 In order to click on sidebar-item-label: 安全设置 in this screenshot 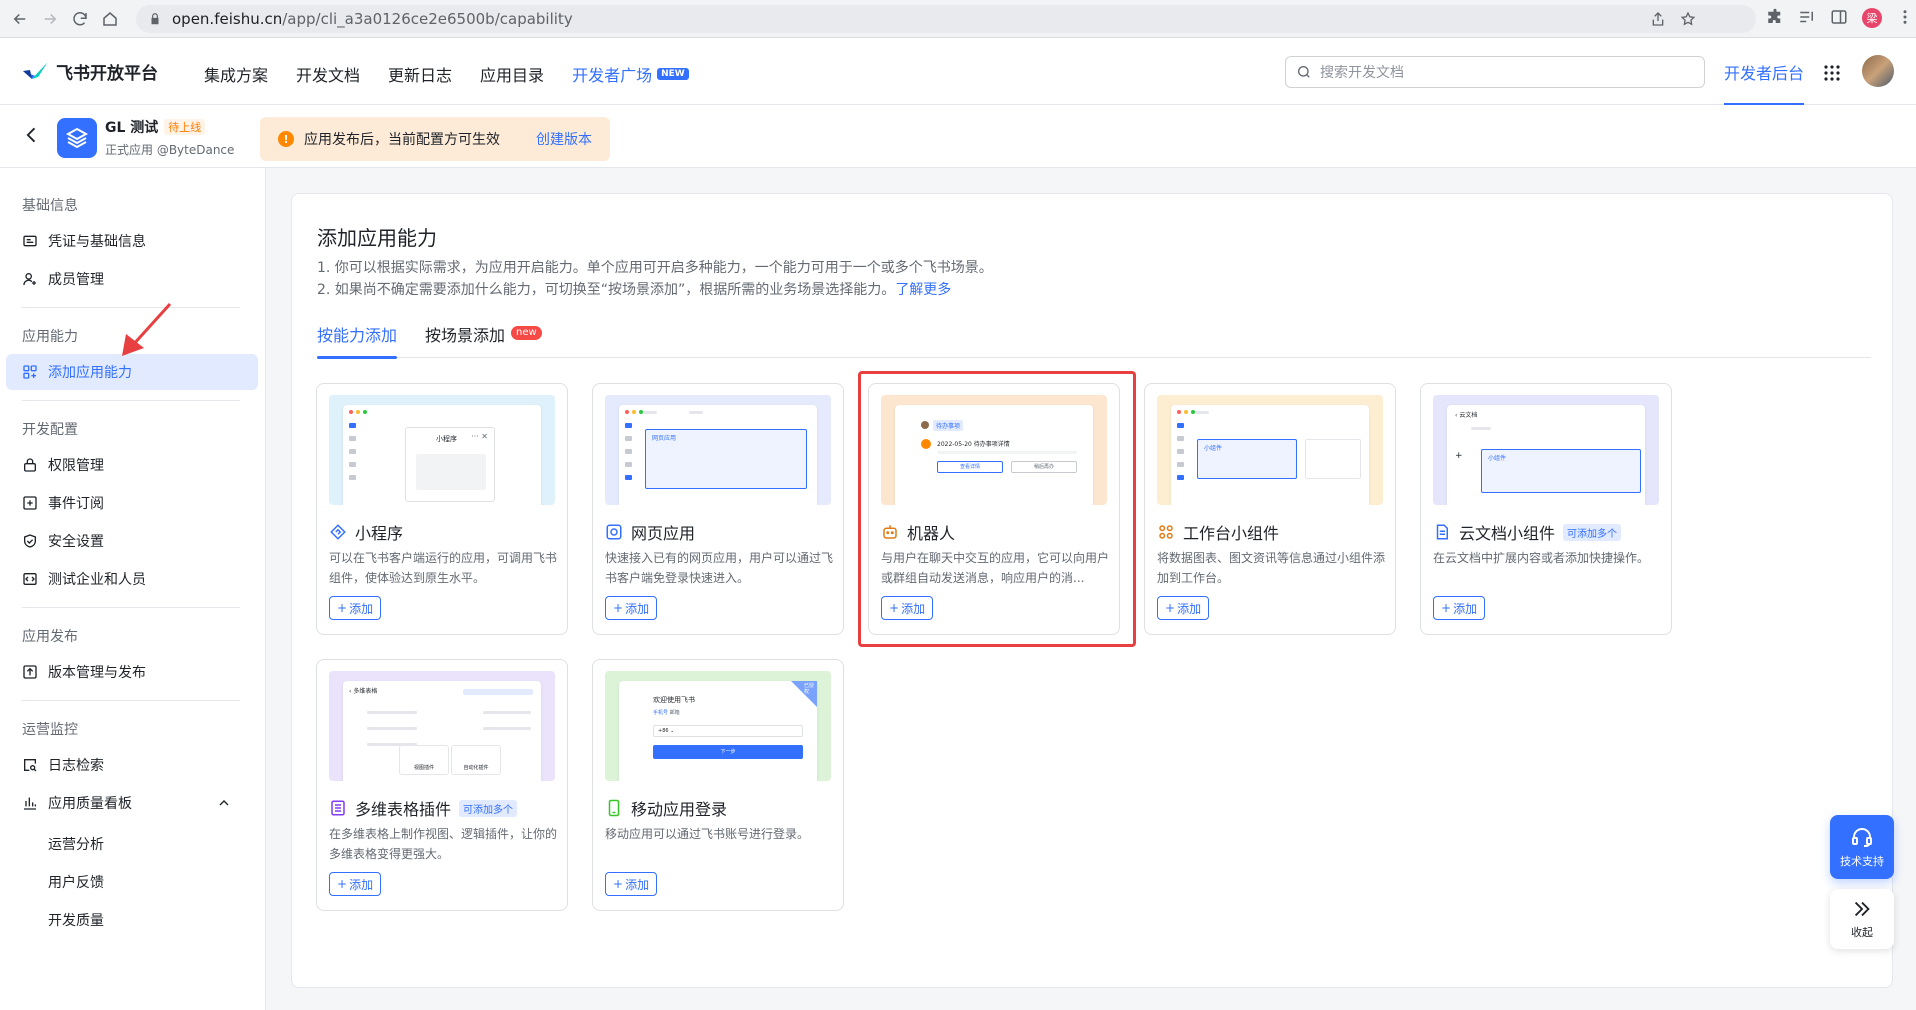, I will do `click(76, 542)`.